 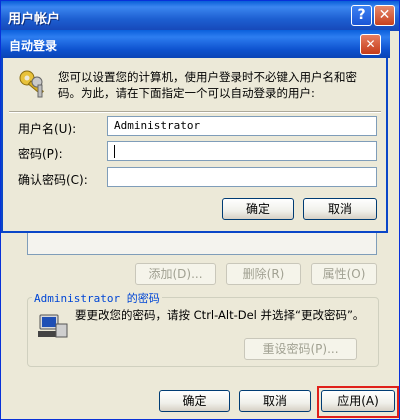 What do you see at coordinates (31, 84) in the screenshot?
I see `keys-icon` at bounding box center [31, 84].